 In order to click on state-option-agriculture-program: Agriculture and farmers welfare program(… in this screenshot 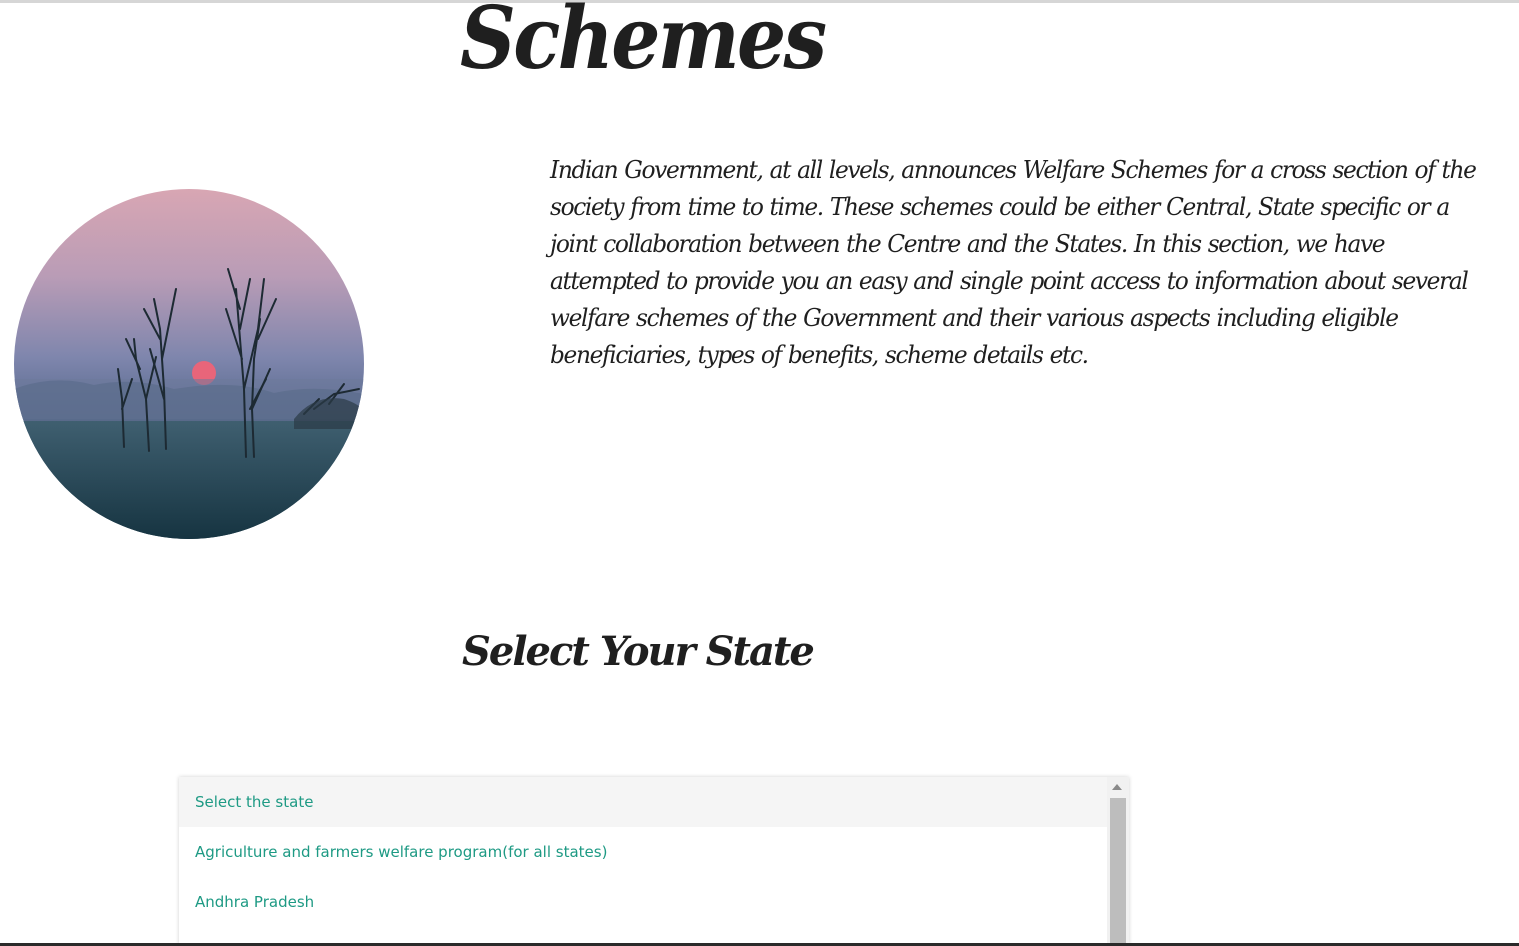, I will do `click(643, 852)`.